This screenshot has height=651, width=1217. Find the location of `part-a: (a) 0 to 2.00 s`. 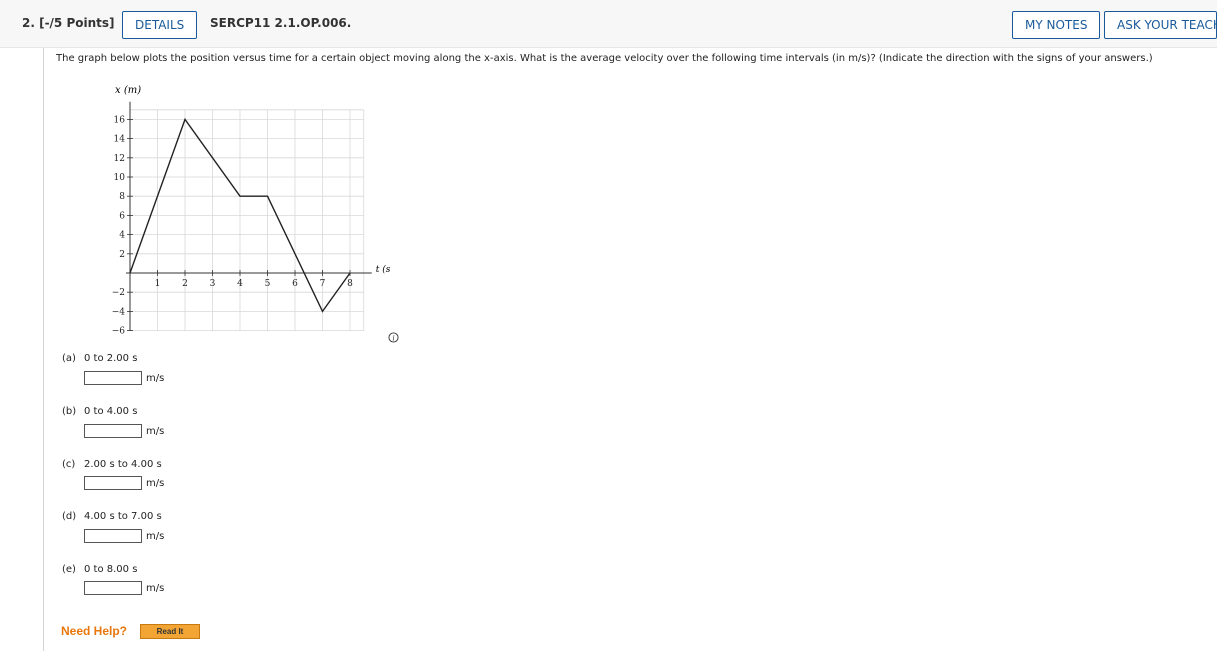

part-a: (a) 0 to 2.00 s is located at coordinates (99, 358).